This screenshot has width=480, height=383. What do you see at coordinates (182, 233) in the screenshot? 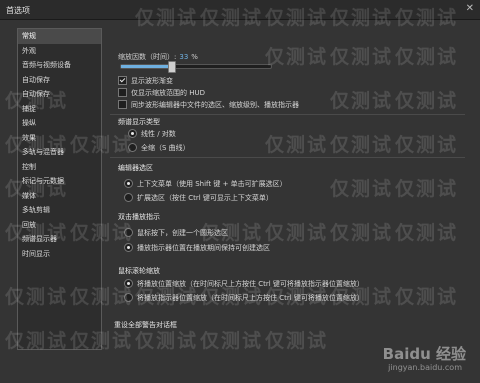
I see `create-selection-label: 鼠标按下，创建一个圆形选区` at bounding box center [182, 233].